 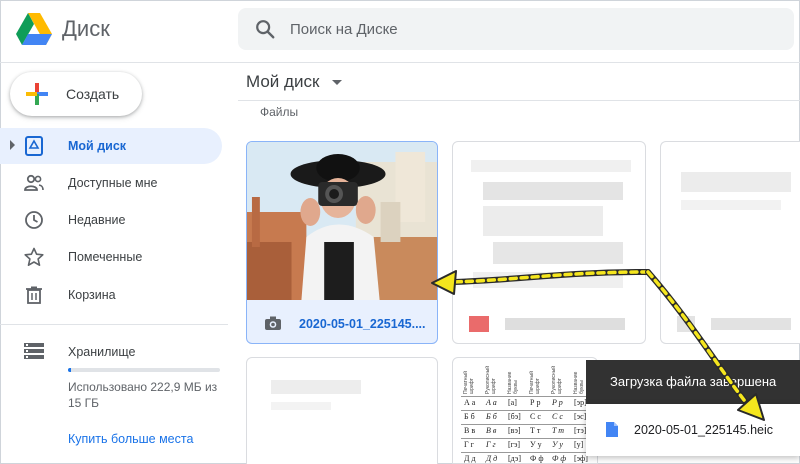 I want to click on table-cell: C c, so click(x=557, y=416).